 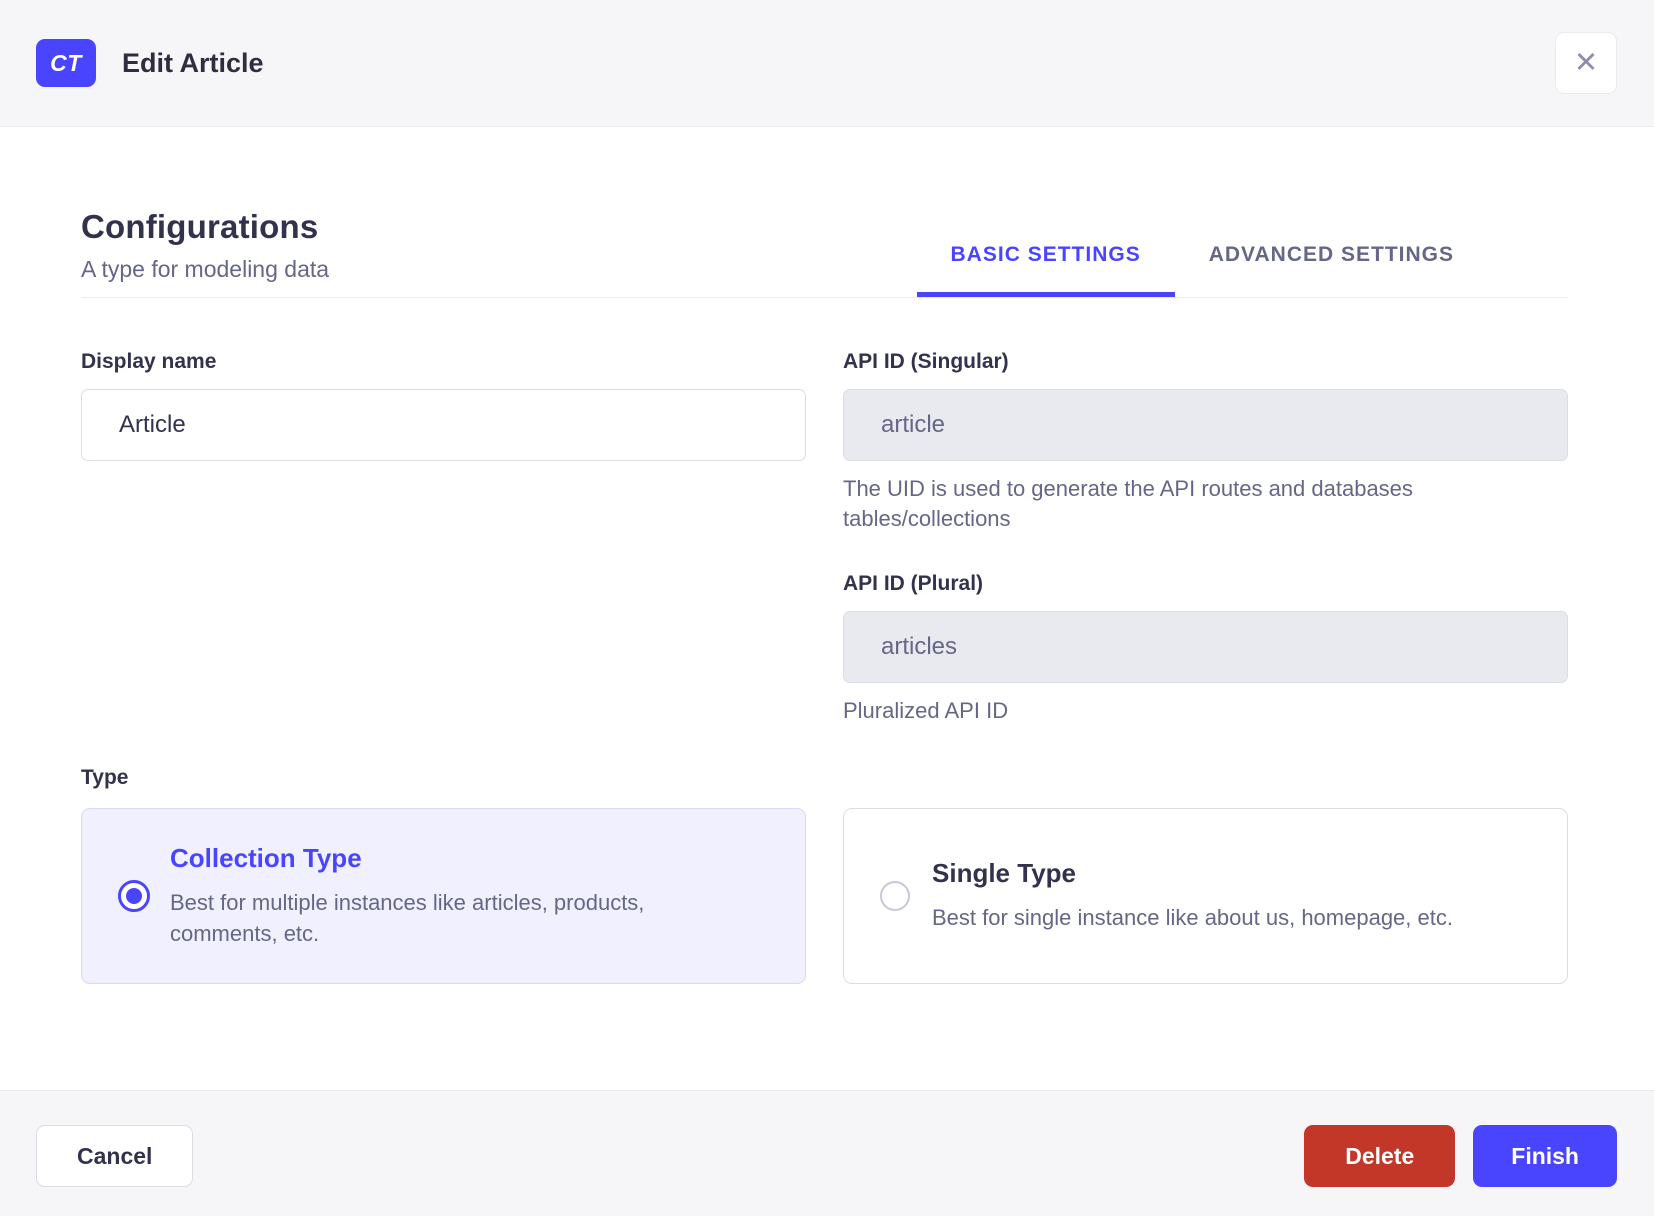 I want to click on content-type-badge-icon: CT, so click(x=66, y=63).